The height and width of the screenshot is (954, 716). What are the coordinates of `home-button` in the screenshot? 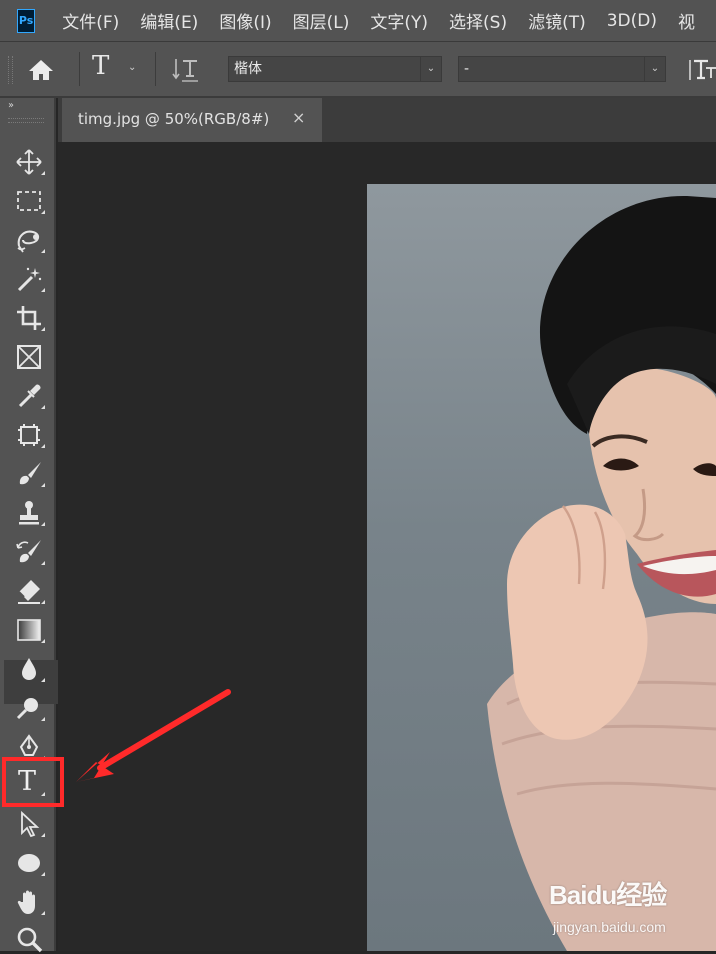 It's located at (41, 70).